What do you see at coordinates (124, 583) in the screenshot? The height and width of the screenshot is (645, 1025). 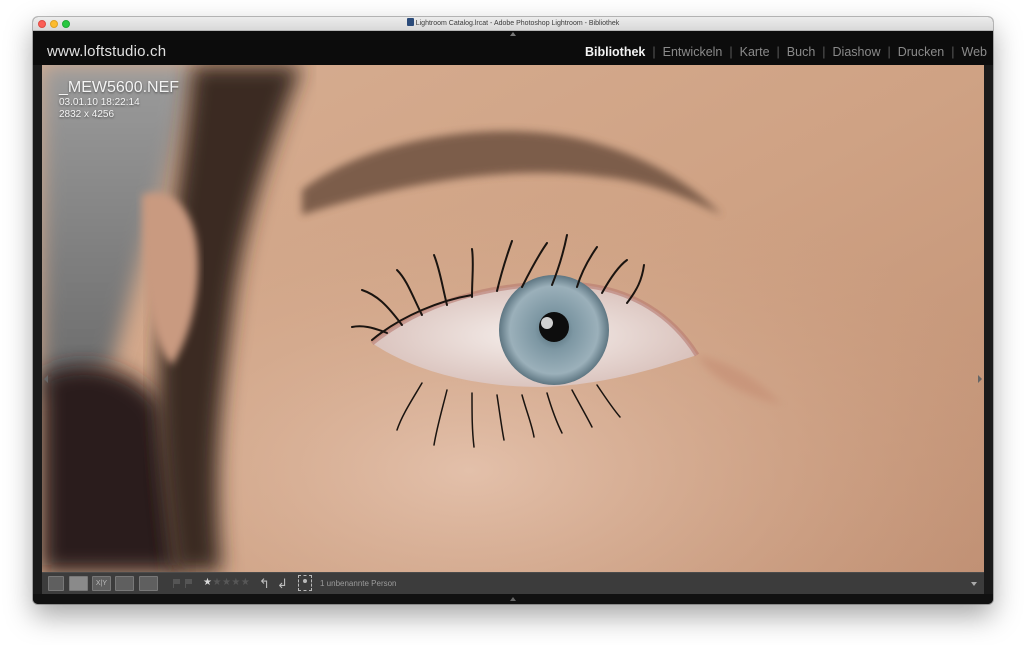 I see `survey-view-icon` at bounding box center [124, 583].